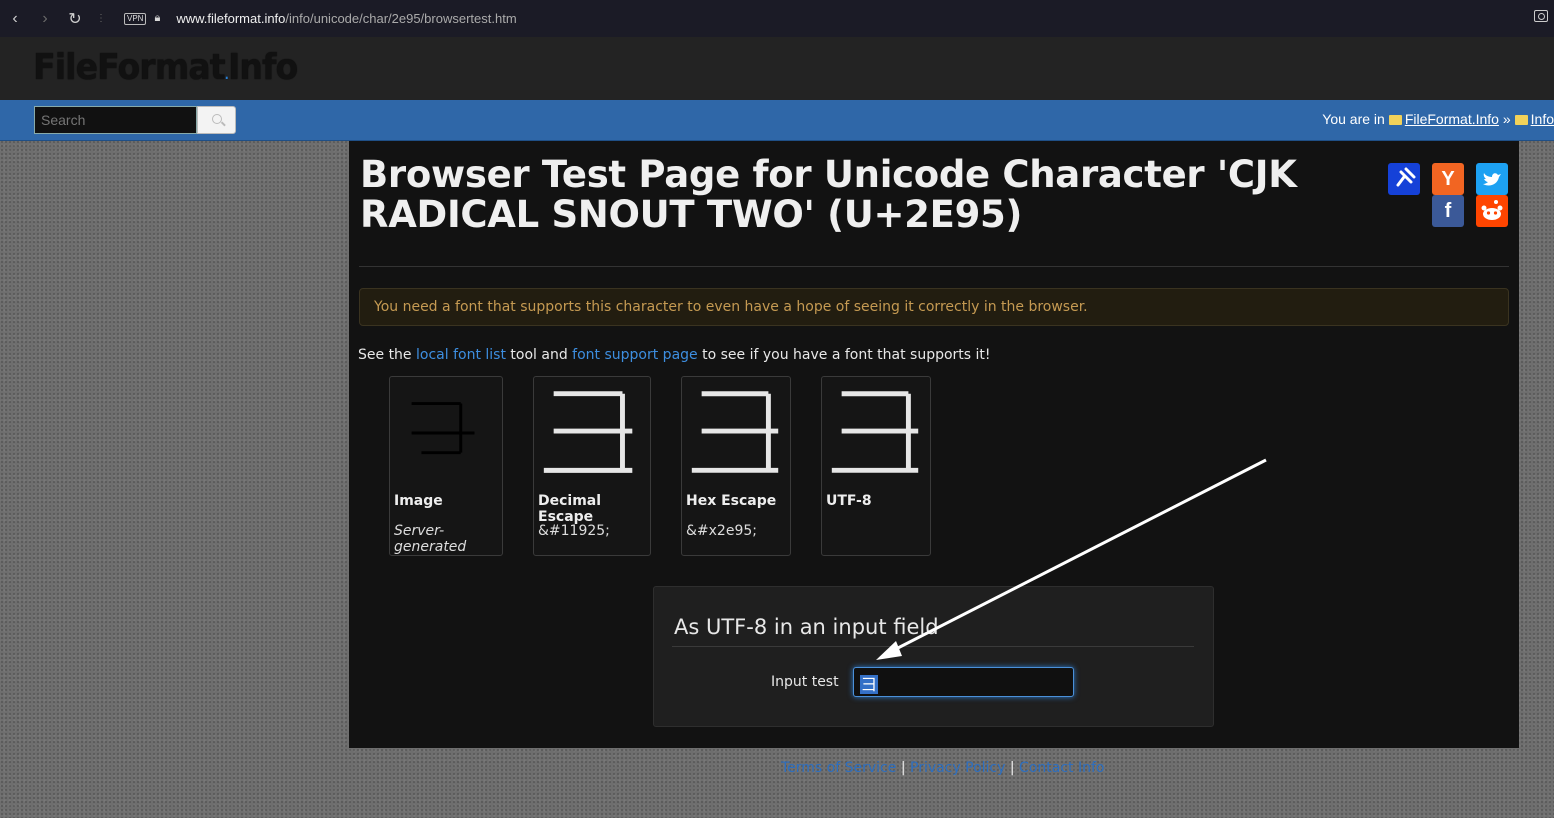 The image size is (1554, 818). What do you see at coordinates (806, 627) in the screenshot?
I see `form-title: As UTF-8 in an input field` at bounding box center [806, 627].